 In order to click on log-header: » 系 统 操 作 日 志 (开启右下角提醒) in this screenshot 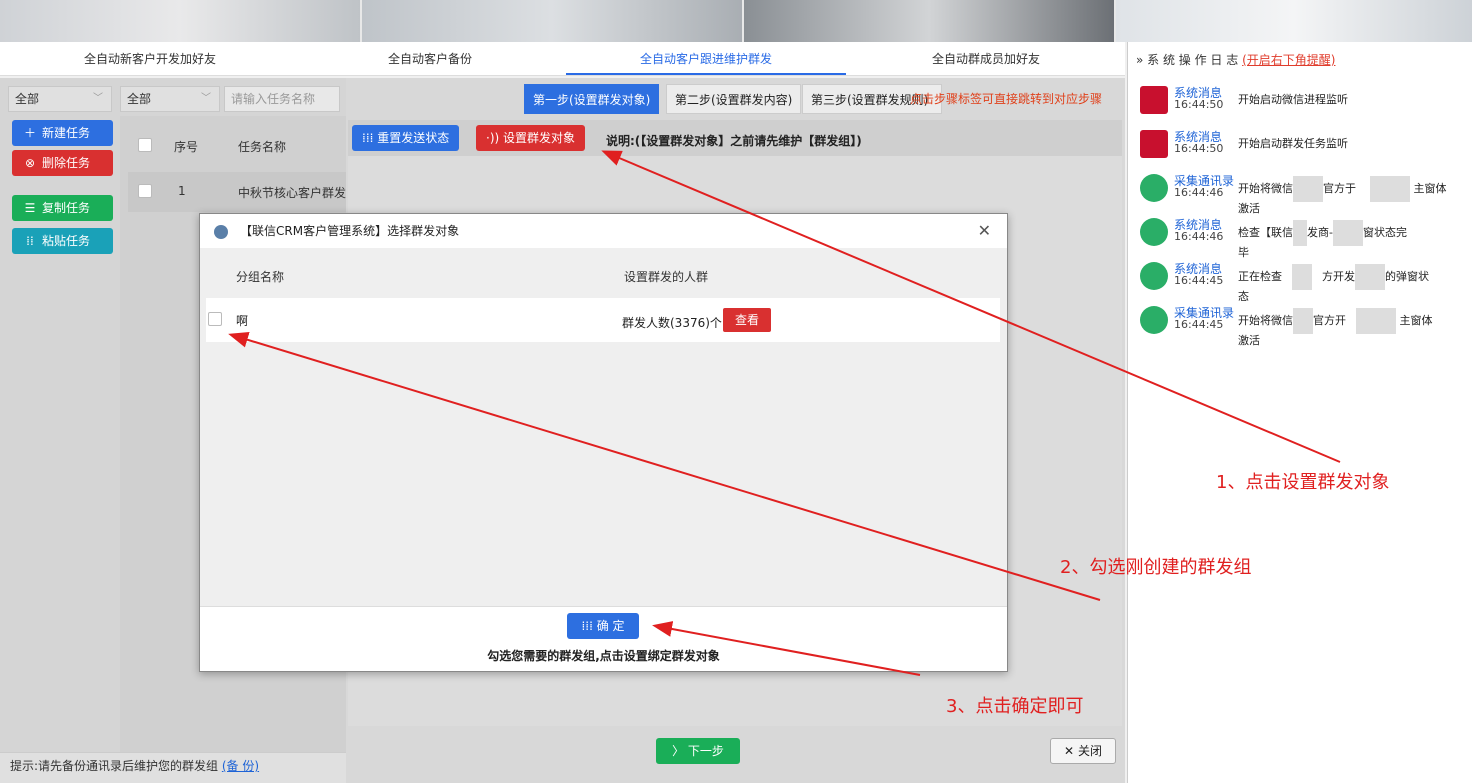, I will do `click(1235, 59)`.